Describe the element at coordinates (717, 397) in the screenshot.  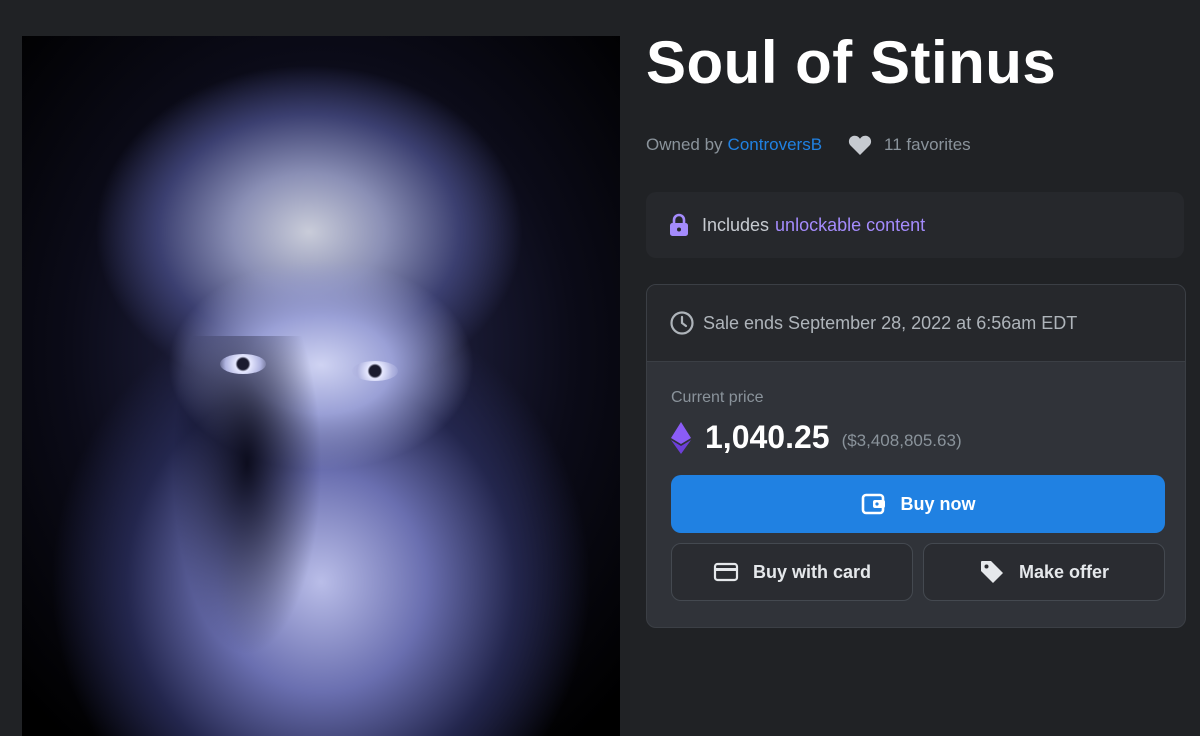
I see `current-price-label: Current price` at that location.